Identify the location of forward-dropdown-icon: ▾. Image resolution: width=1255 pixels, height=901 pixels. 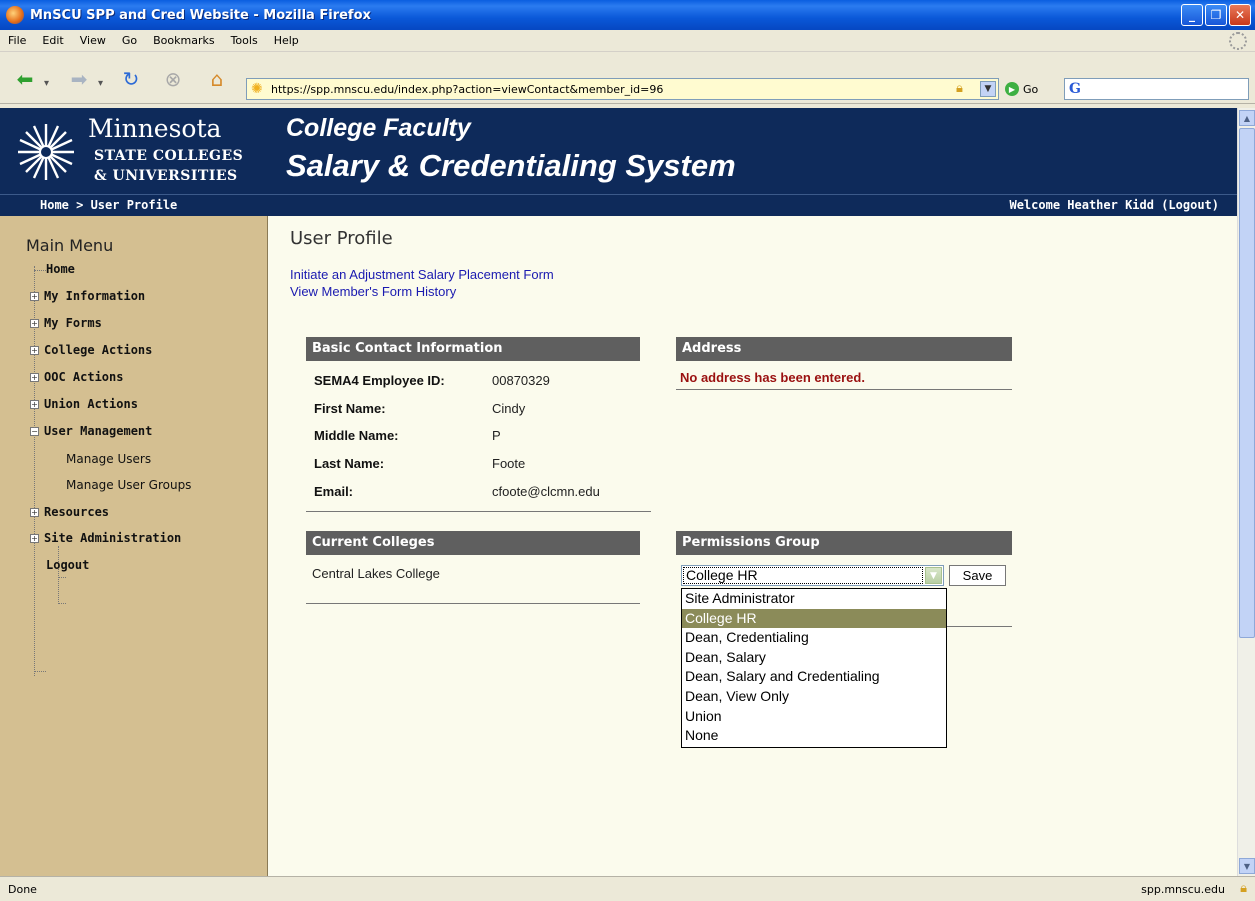
(100, 83).